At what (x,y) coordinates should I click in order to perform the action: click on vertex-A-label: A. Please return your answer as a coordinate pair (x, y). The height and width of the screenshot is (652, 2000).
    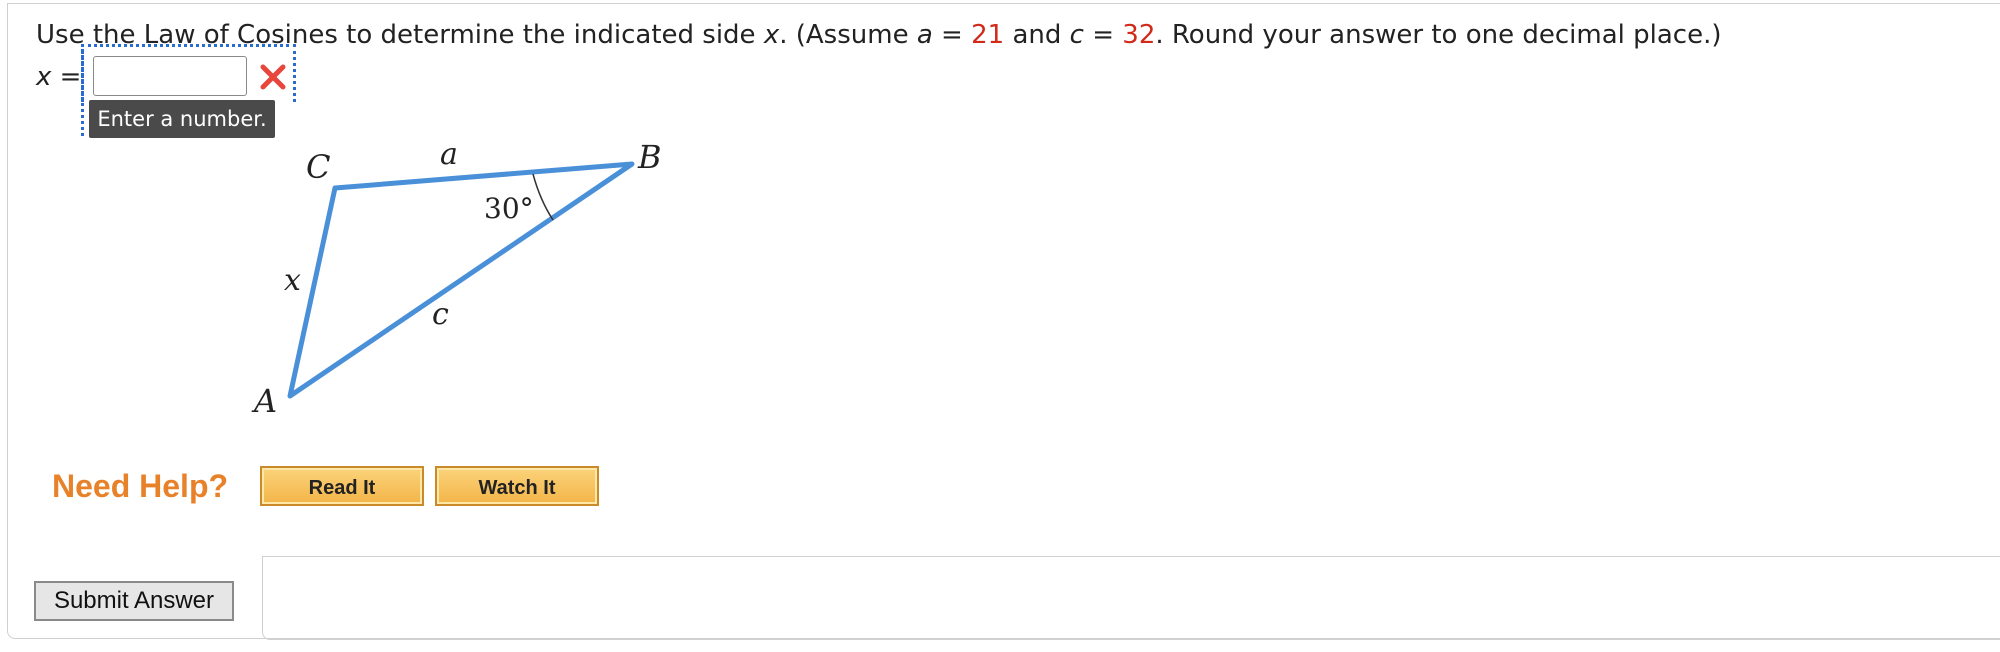
    Looking at the image, I should click on (264, 401).